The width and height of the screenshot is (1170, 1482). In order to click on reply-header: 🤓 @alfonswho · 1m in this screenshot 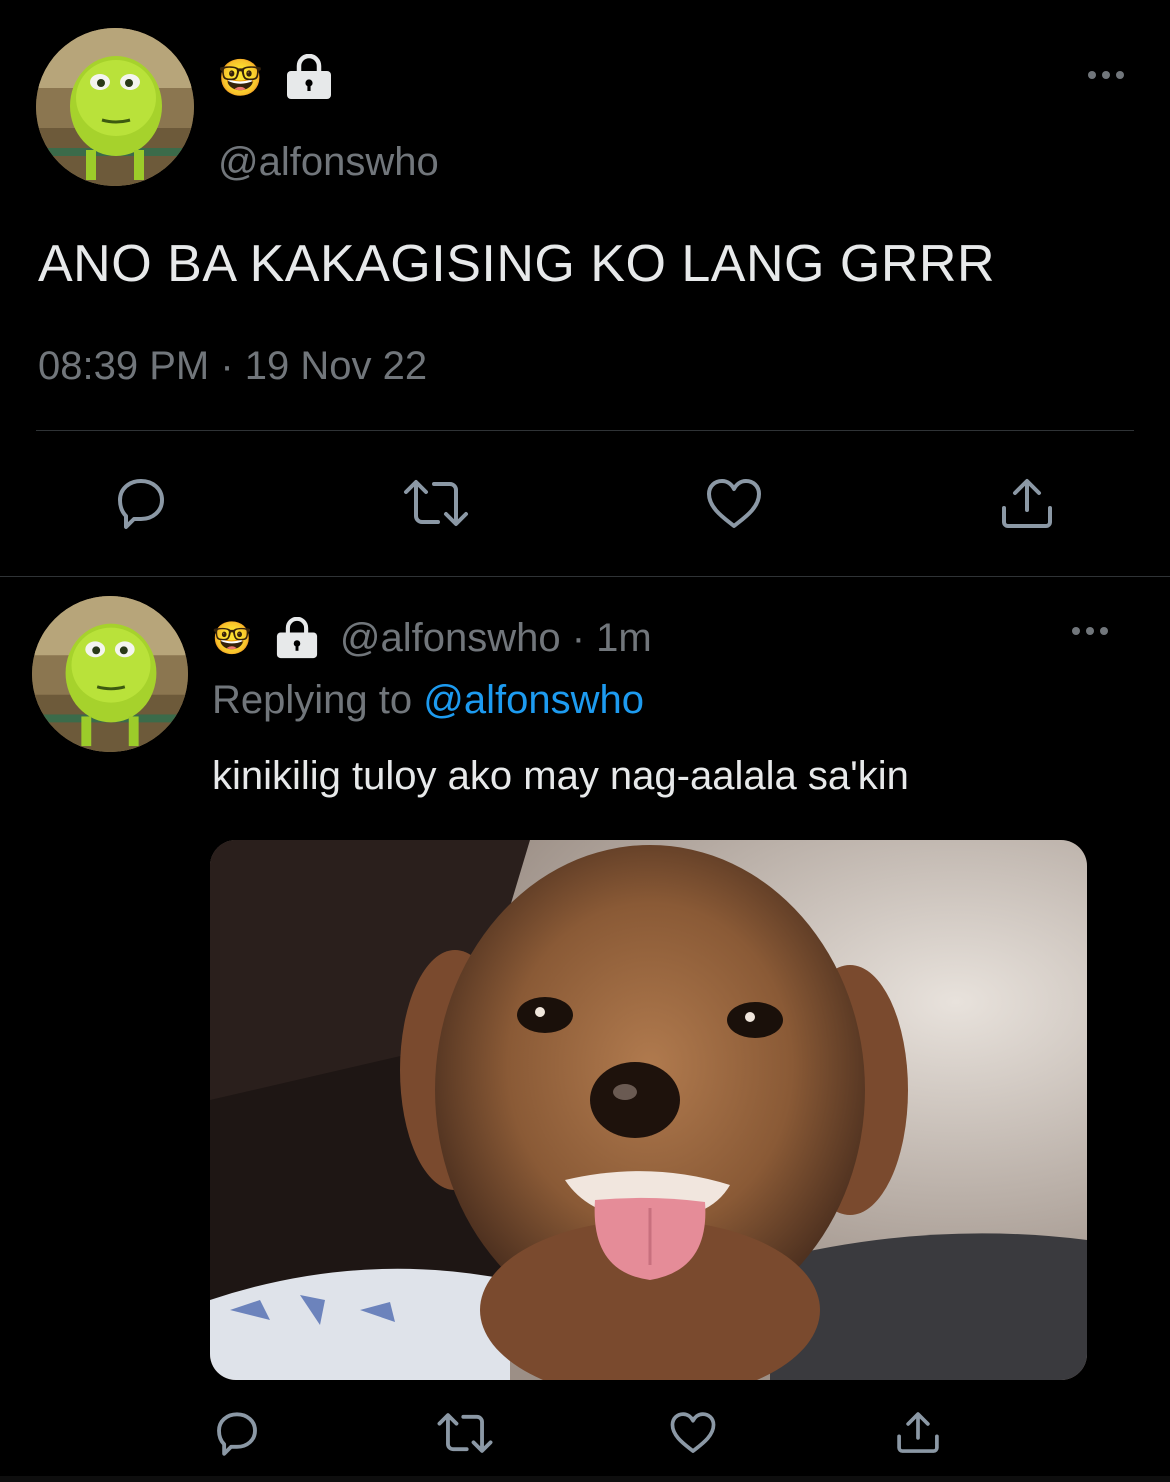, I will do `click(432, 638)`.